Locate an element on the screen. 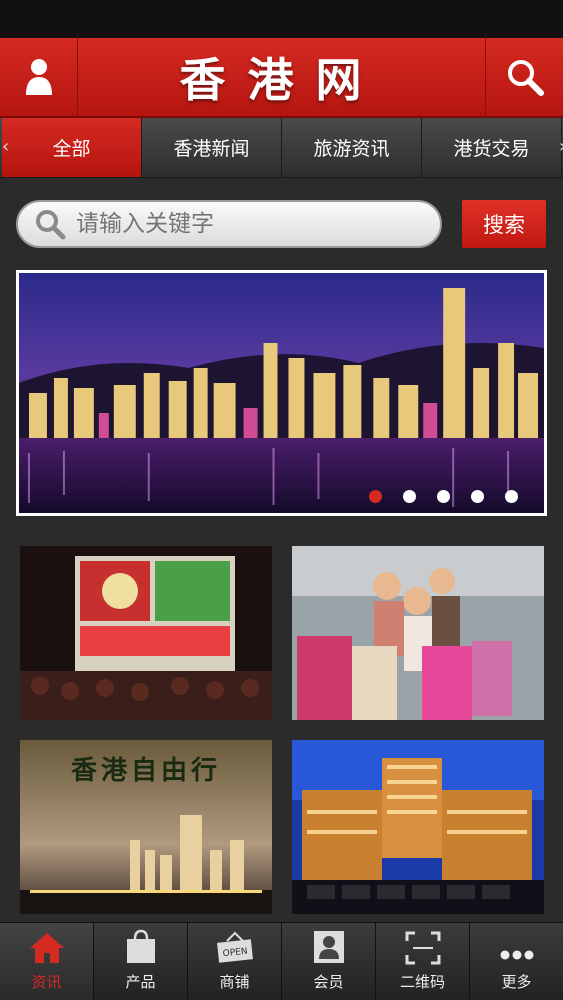 The width and height of the screenshot is (563, 1000). tabbar-item-qrcode: 二维码 is located at coordinates (423, 961).